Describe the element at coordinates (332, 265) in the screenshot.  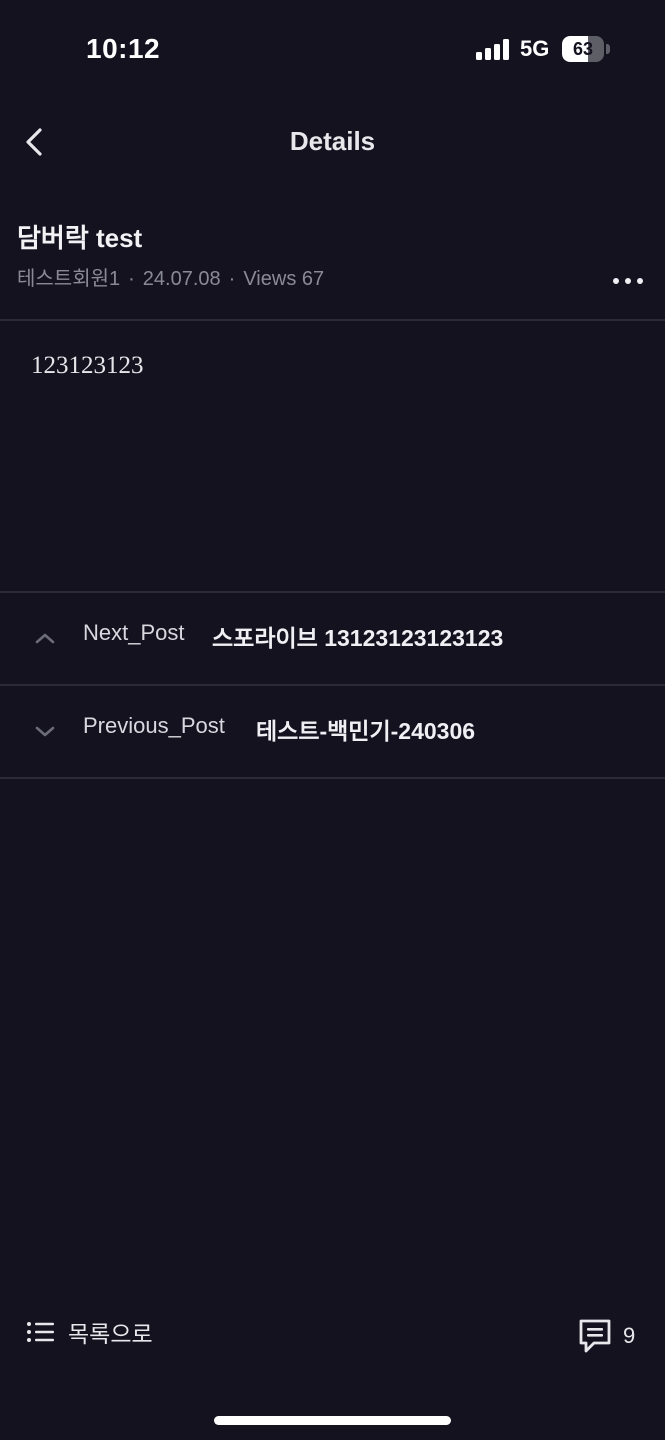
I see `post-header: 담버락 test 테스트회원1 · 24.07.08 · Views 67` at that location.